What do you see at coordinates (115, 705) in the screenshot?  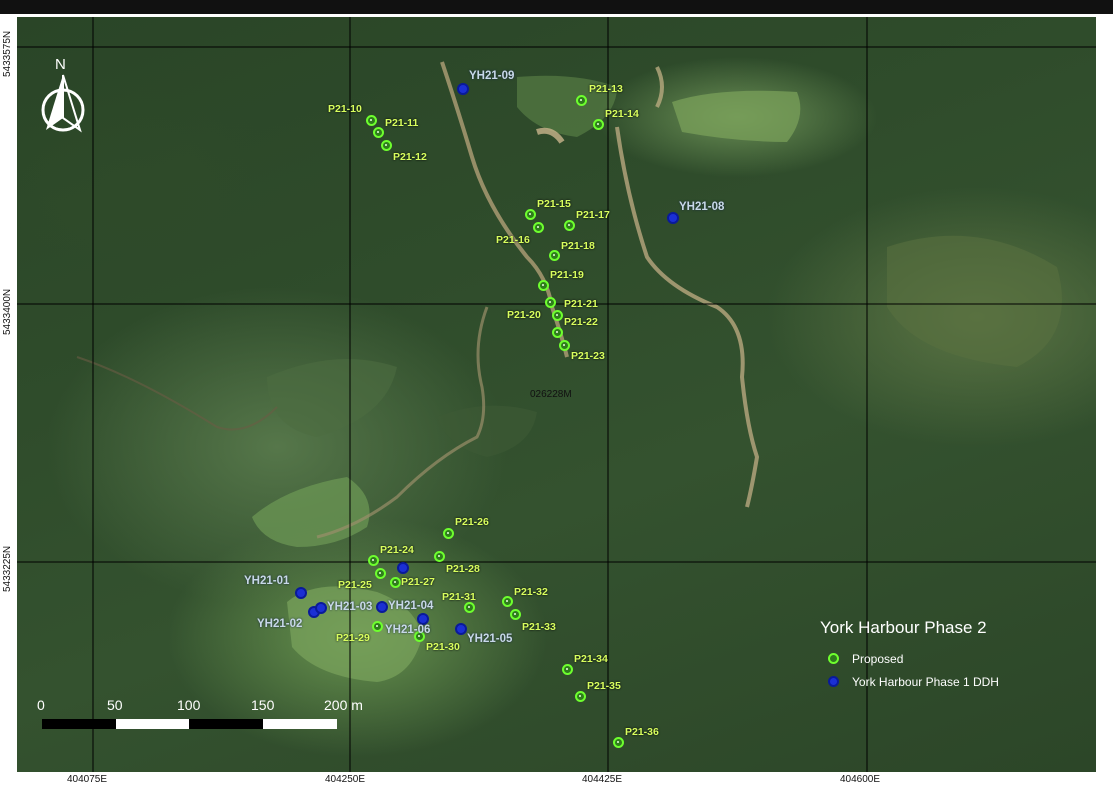 I see `scale-tick-label: 50` at bounding box center [115, 705].